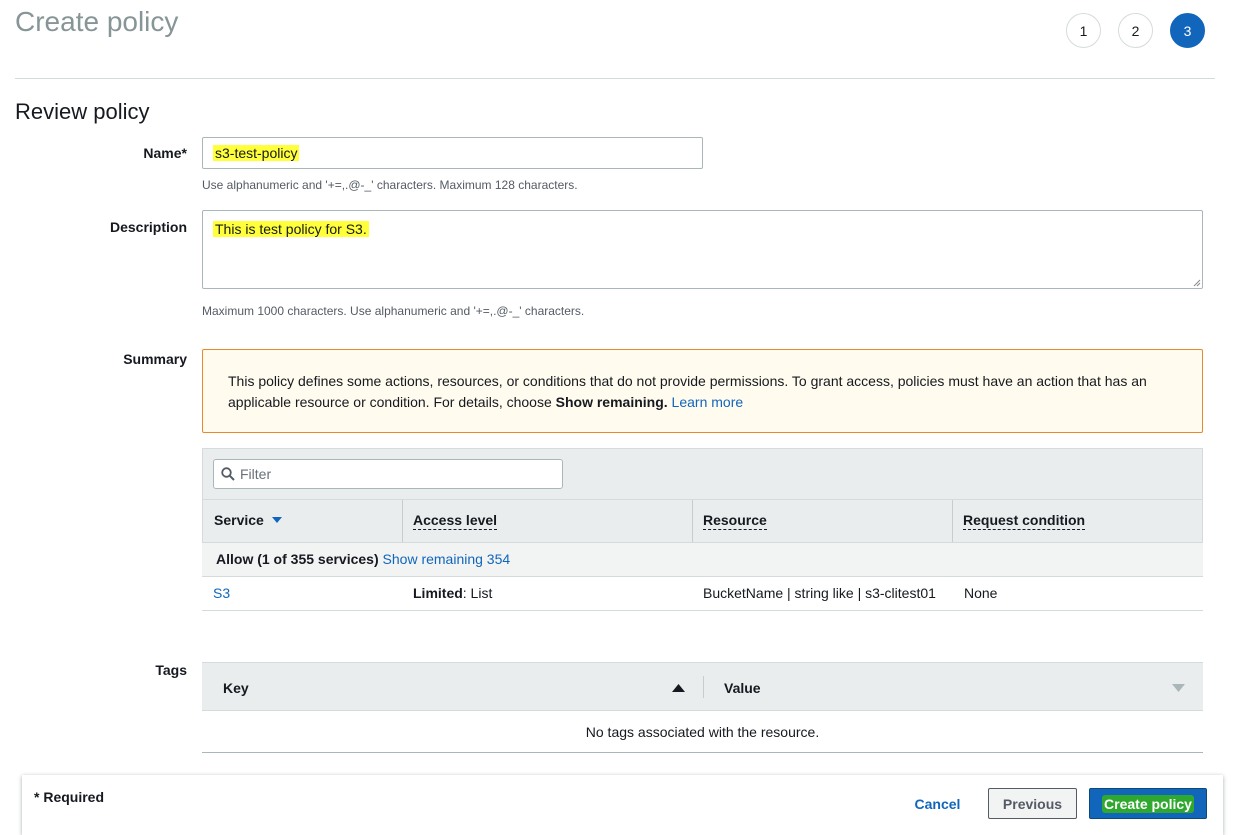 The image size is (1233, 835). I want to click on column-request-condition-label: Request condition, so click(1024, 521).